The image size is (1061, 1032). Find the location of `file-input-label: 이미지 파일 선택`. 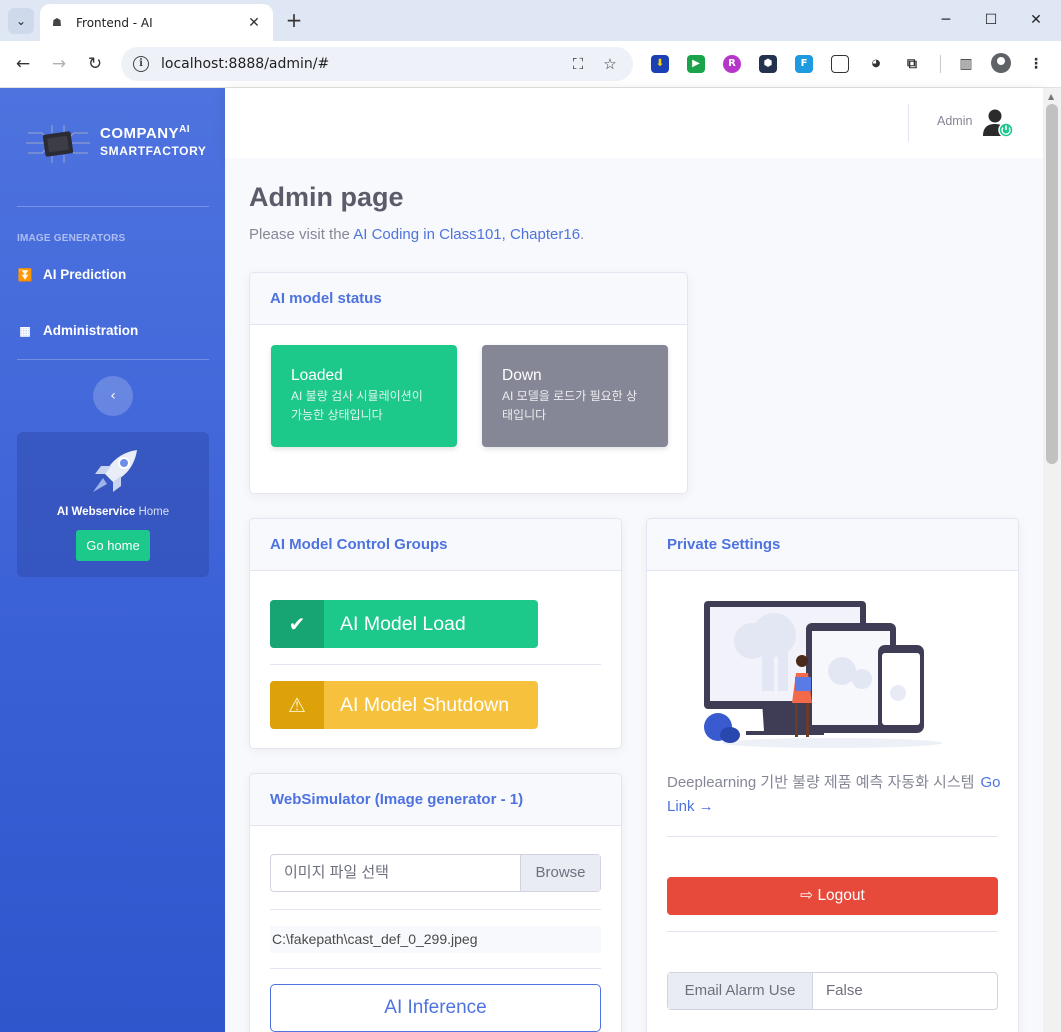

file-input-label: 이미지 파일 선택 is located at coordinates (336, 872).